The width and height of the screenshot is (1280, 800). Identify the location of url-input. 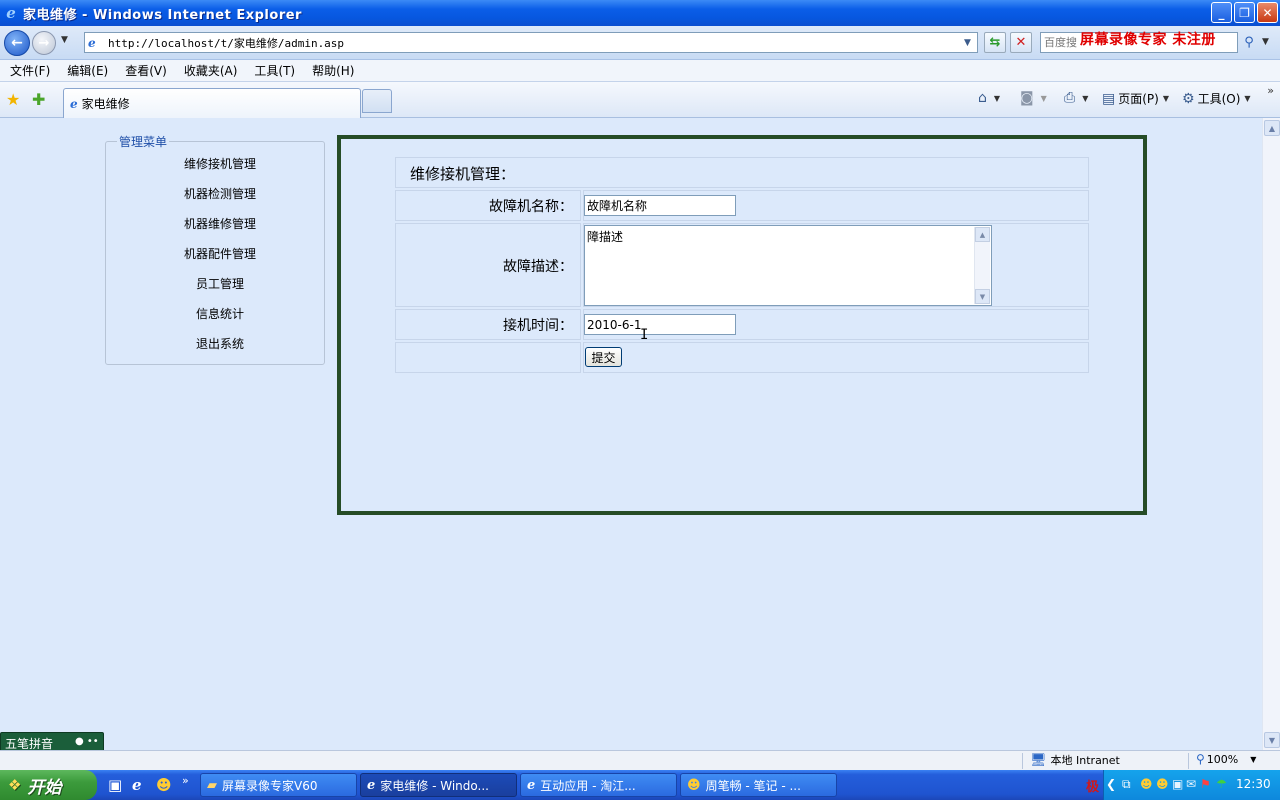
(528, 42).